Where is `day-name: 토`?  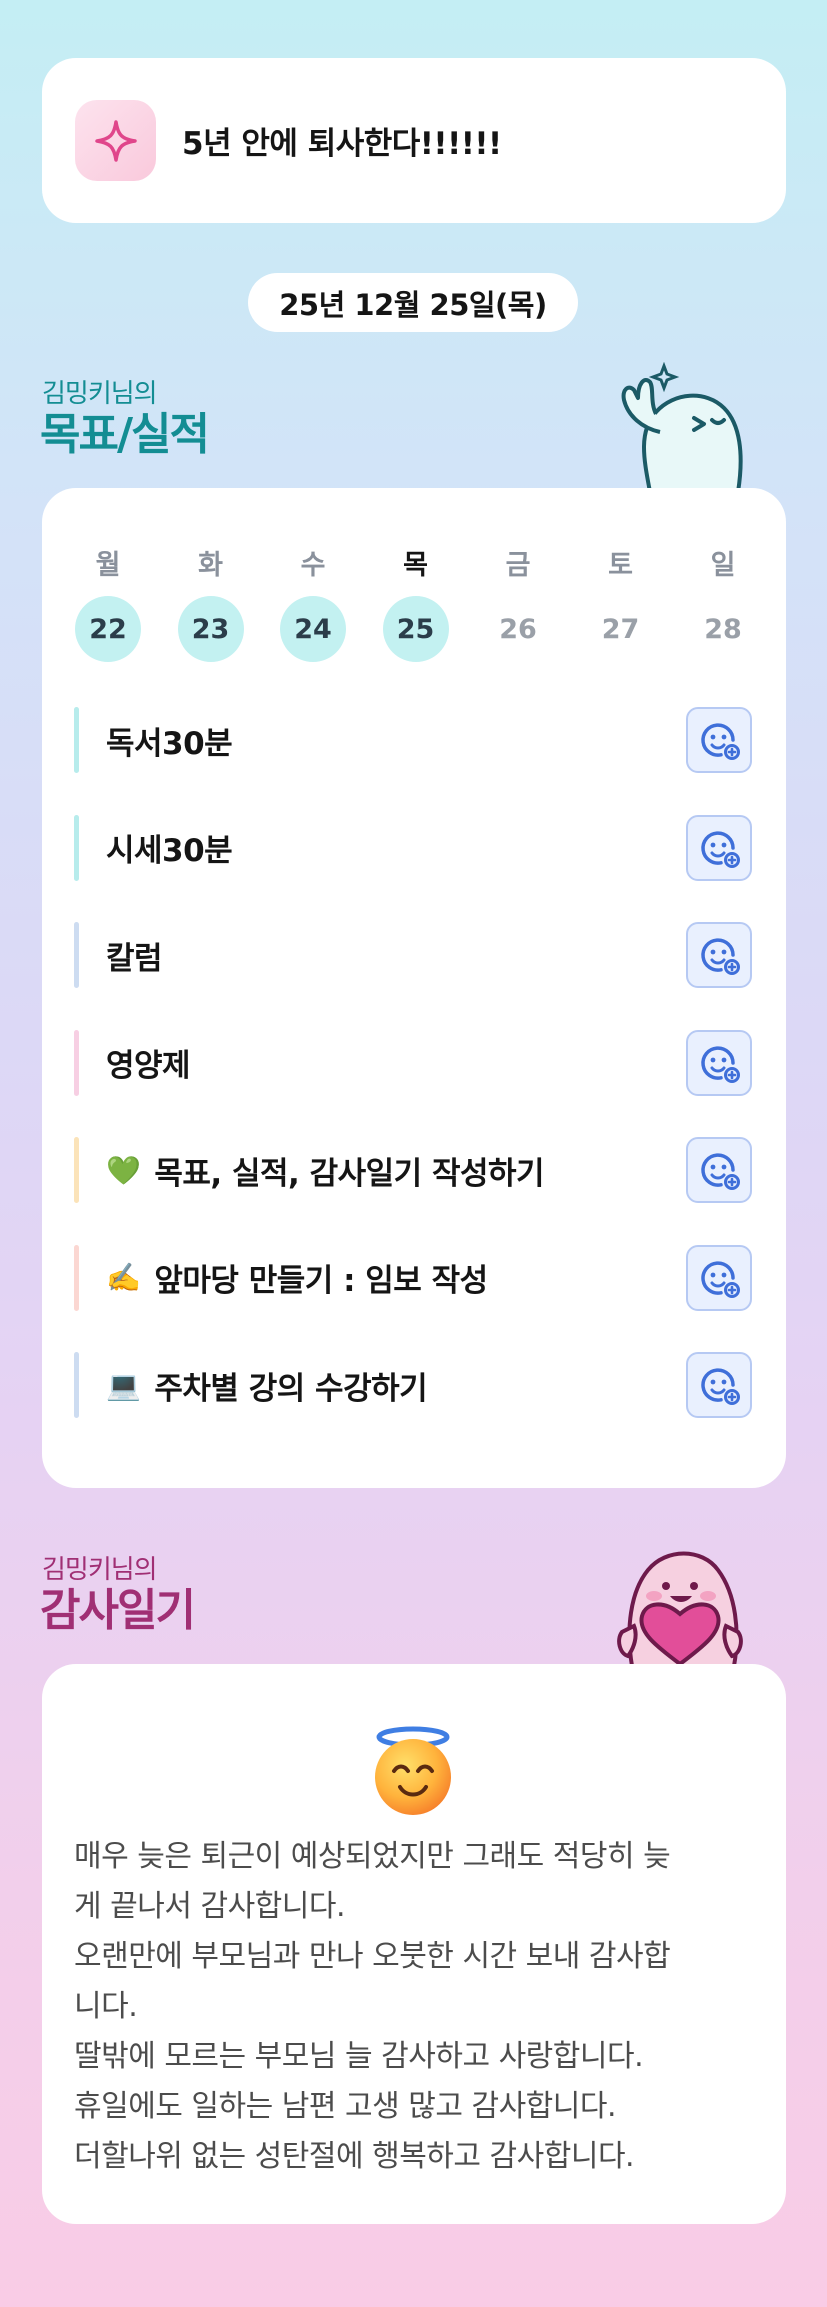 day-name: 토 is located at coordinates (620, 565).